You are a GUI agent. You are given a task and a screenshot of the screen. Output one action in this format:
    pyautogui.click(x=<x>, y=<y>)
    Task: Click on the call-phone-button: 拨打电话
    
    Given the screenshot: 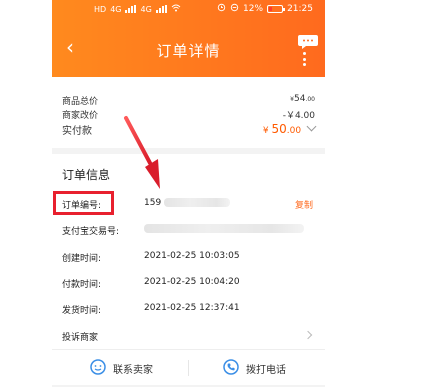 What is the action you would take?
    pyautogui.click(x=254, y=368)
    